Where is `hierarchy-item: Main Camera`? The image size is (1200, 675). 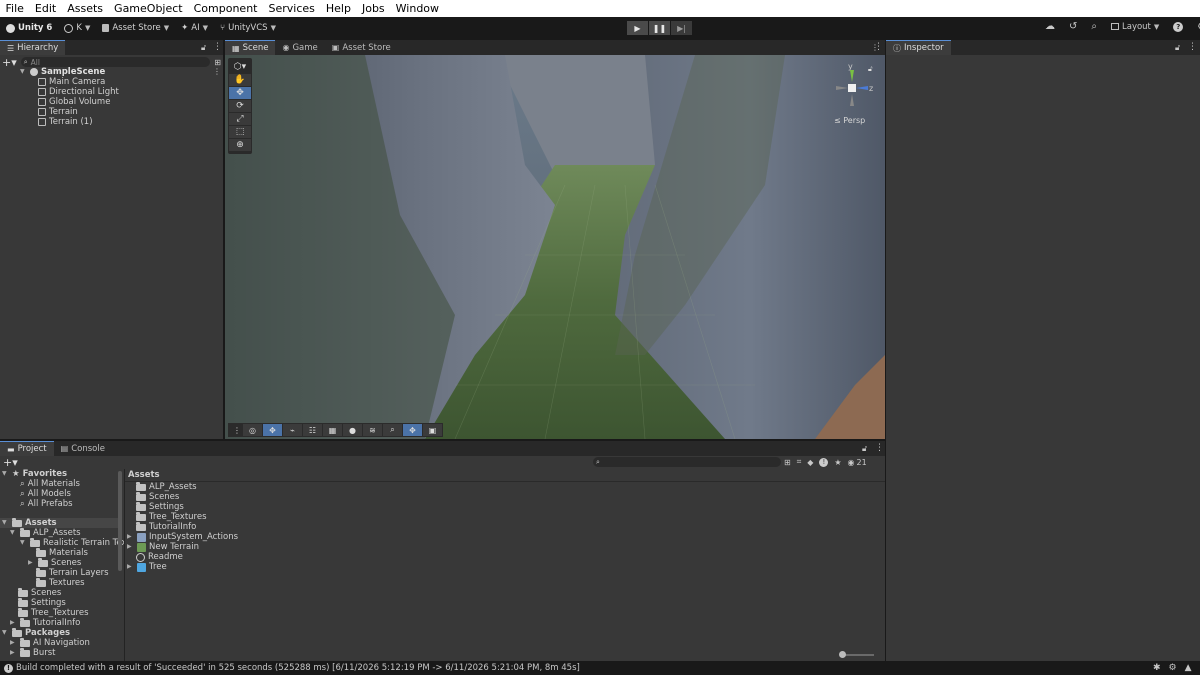
hierarchy-item: Main Camera is located at coordinates (71, 82).